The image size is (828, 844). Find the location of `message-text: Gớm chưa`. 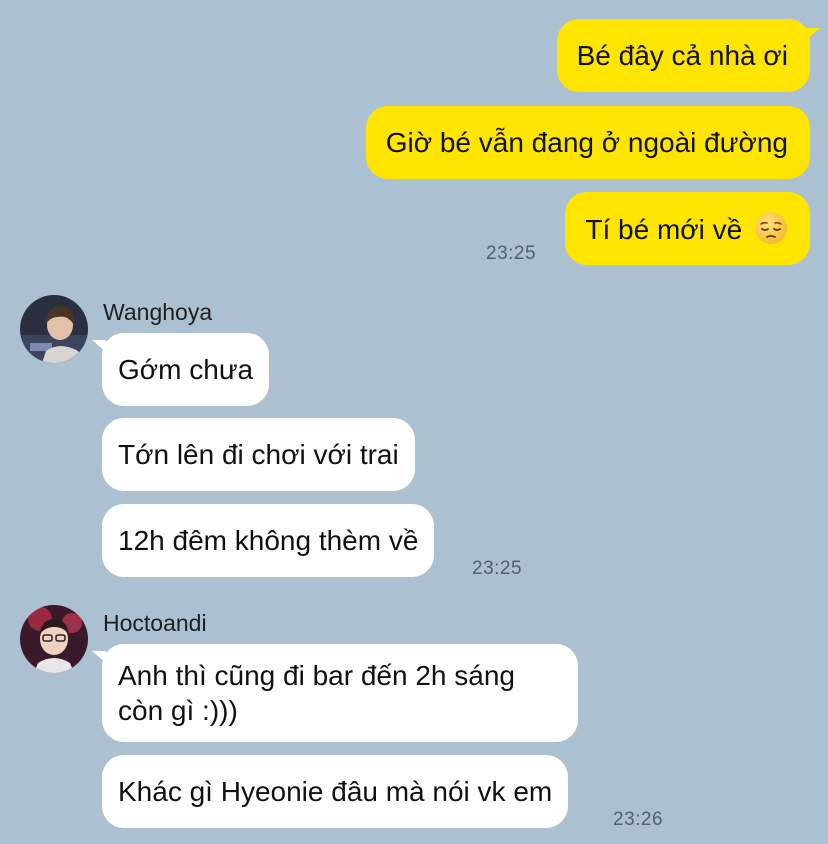

message-text: Gớm chưa is located at coordinates (186, 369).